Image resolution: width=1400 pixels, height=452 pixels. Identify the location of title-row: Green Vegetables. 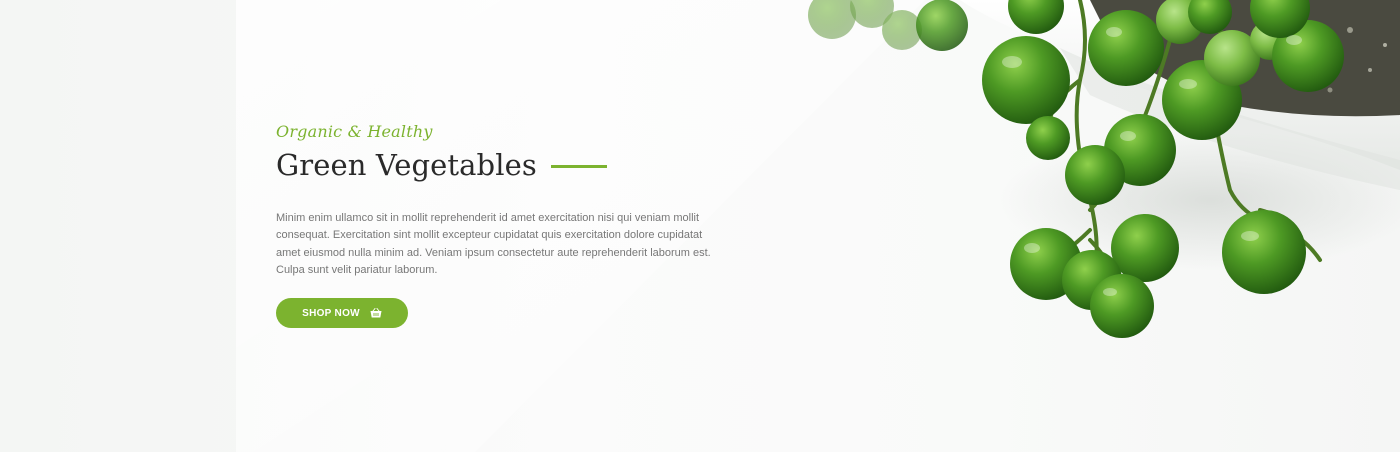
(501, 165).